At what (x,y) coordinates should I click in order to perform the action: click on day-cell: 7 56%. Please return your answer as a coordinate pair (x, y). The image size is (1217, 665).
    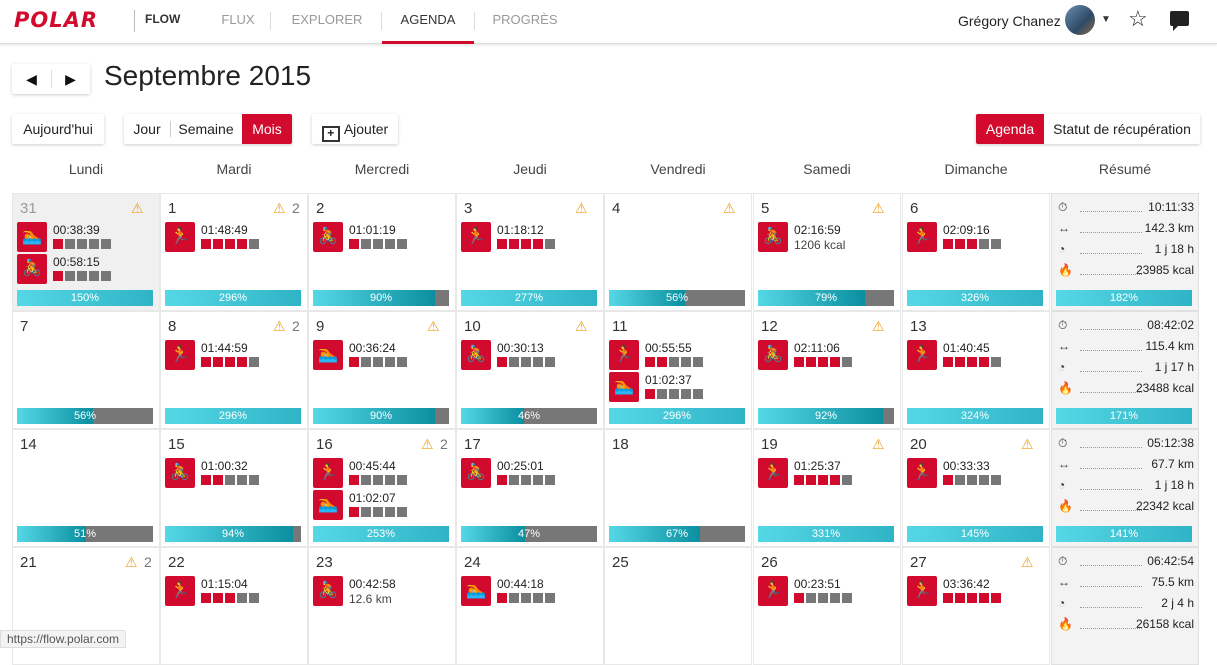
    Looking at the image, I should click on (86, 370).